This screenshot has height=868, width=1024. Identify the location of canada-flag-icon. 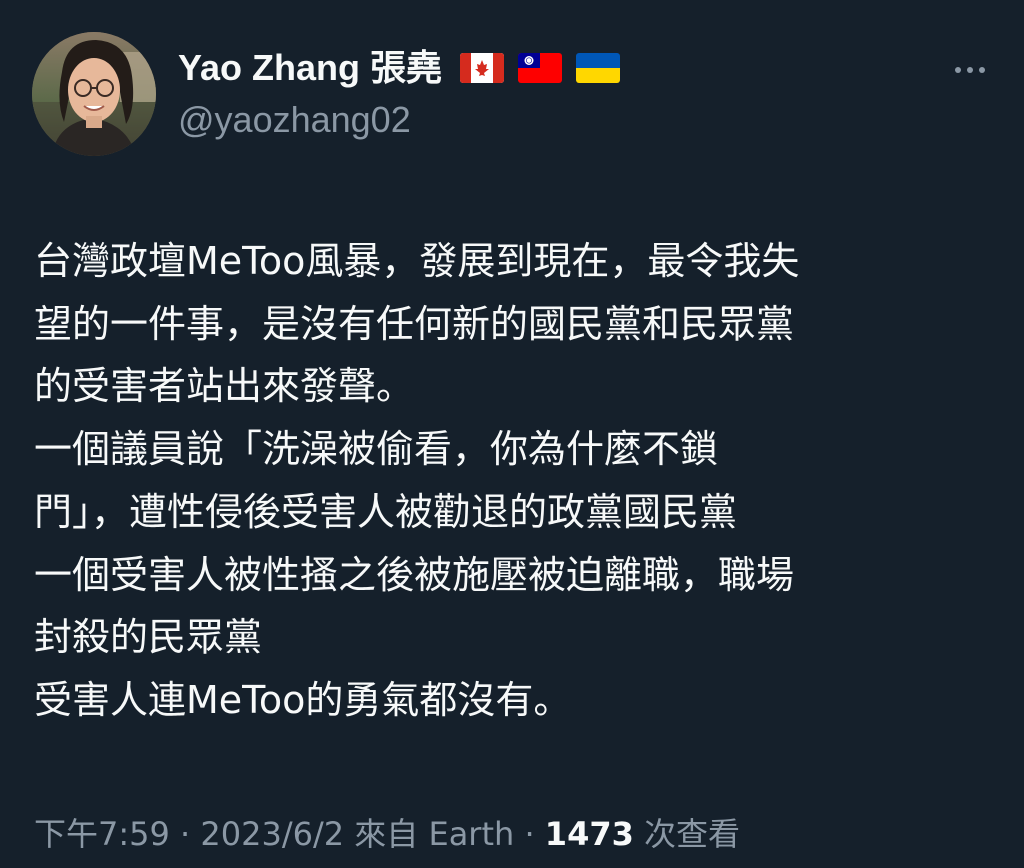
(482, 68).